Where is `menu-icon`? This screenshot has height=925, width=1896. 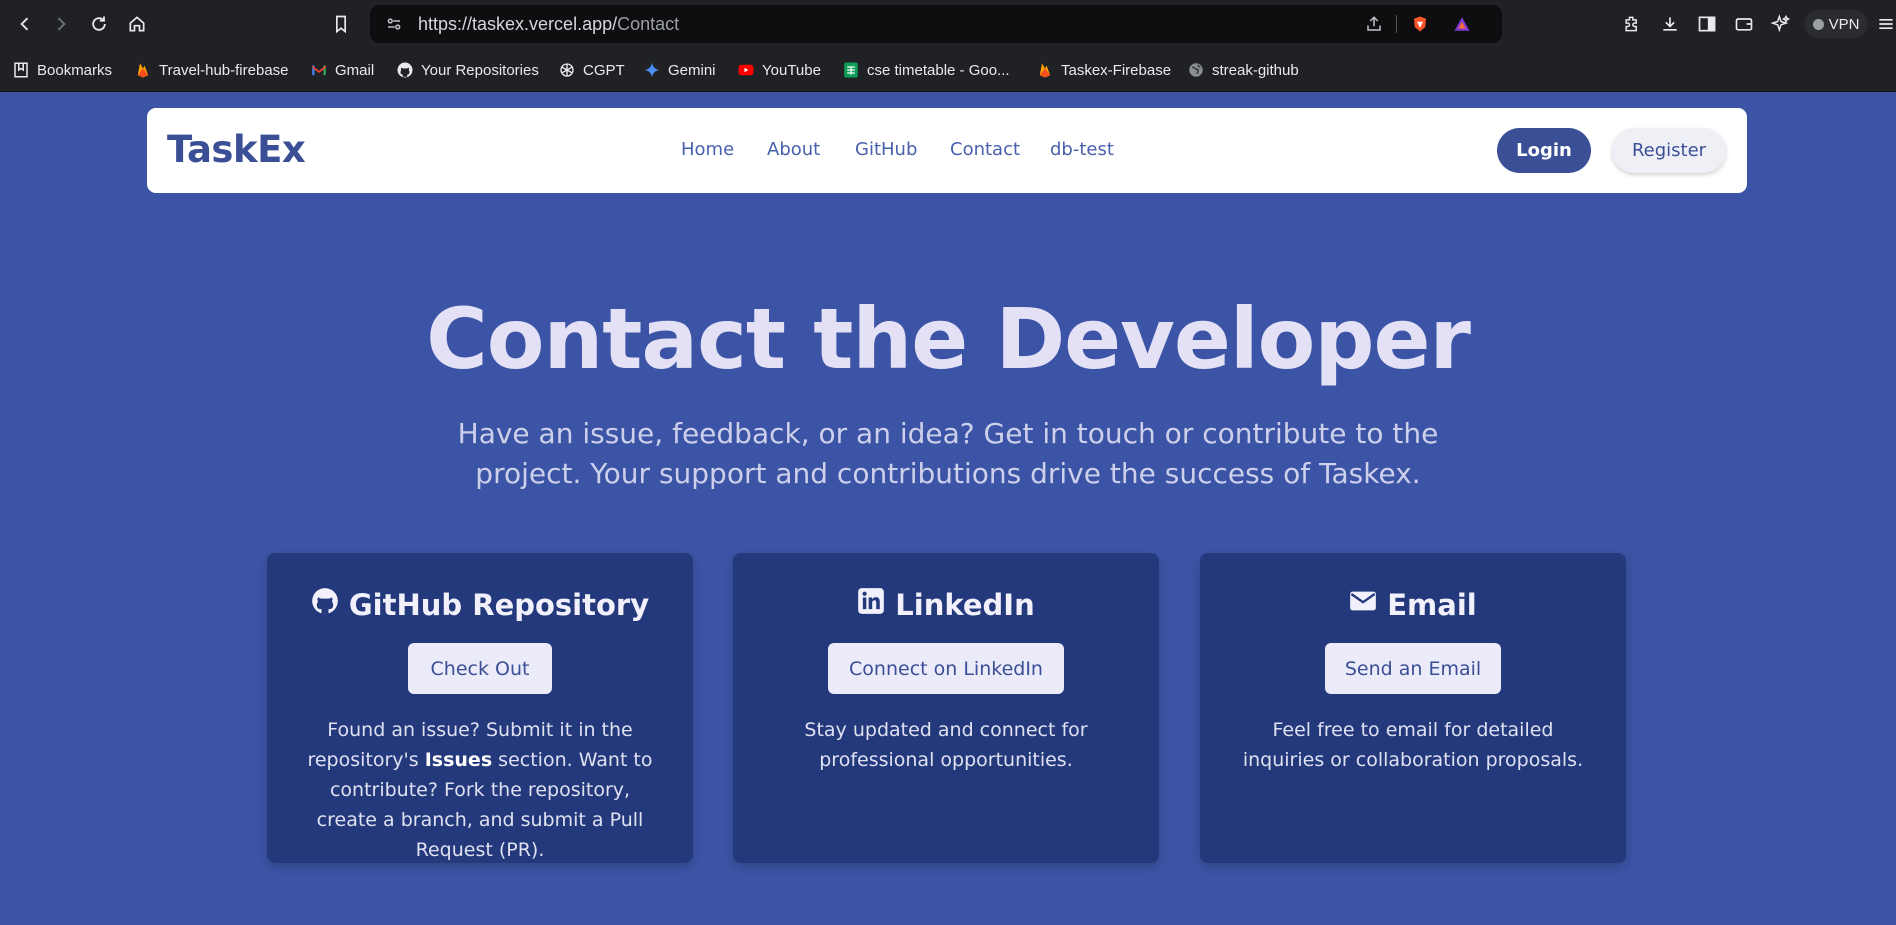 menu-icon is located at coordinates (1886, 24).